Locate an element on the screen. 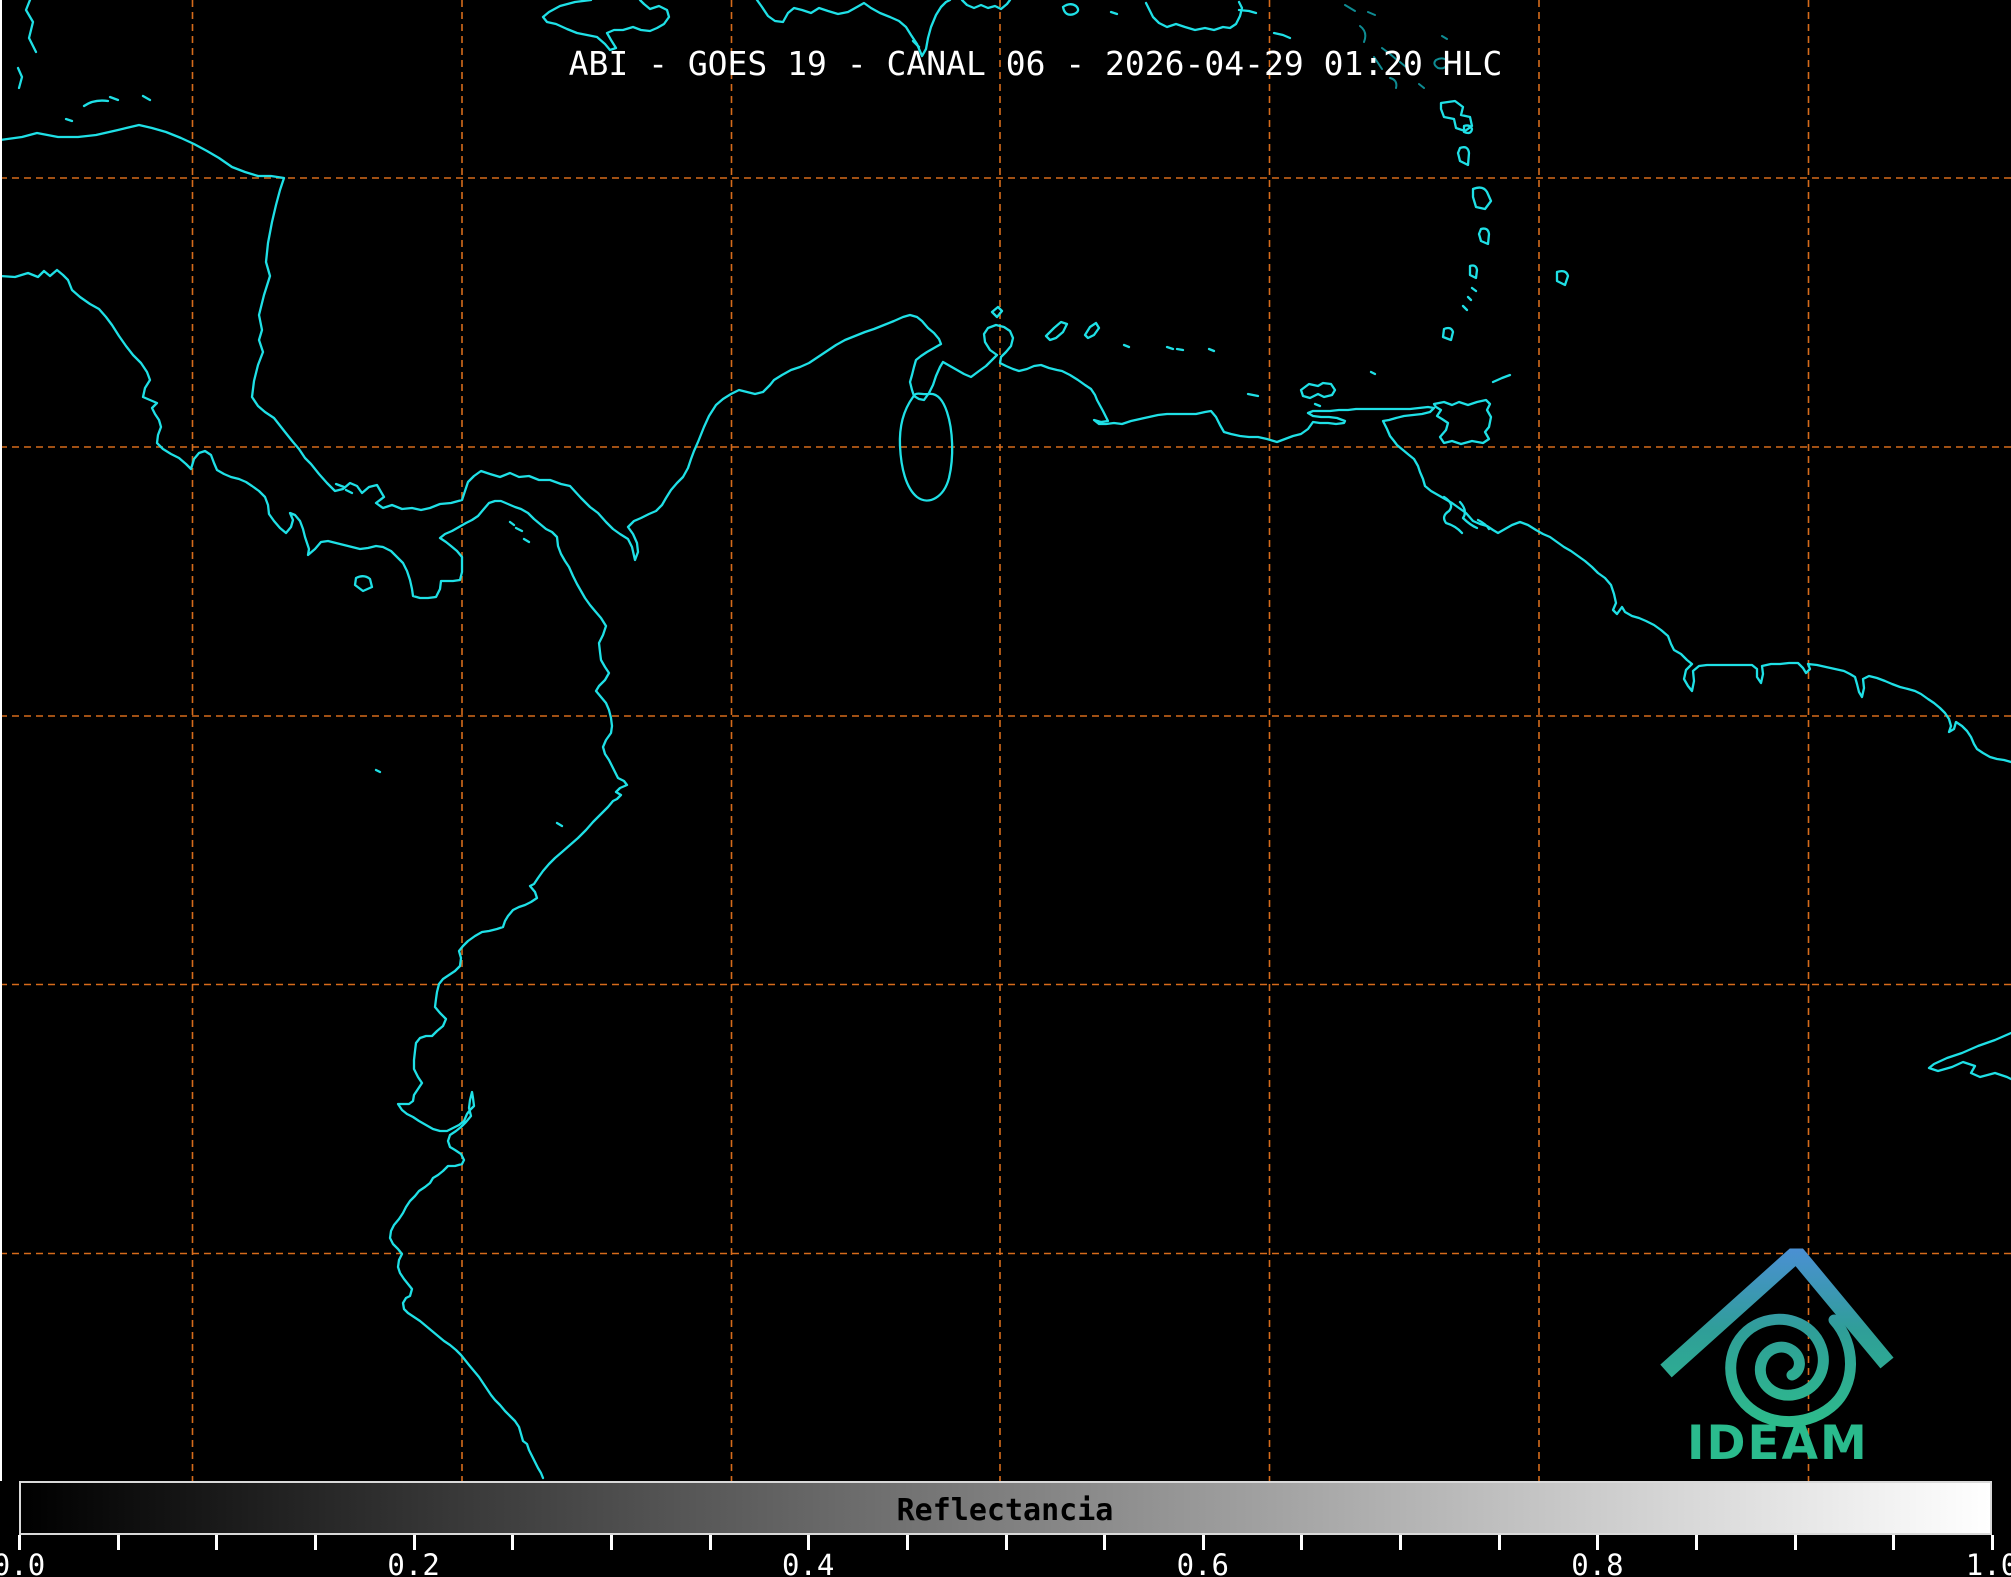  trinidad-tobago is located at coordinates (1462, 422).